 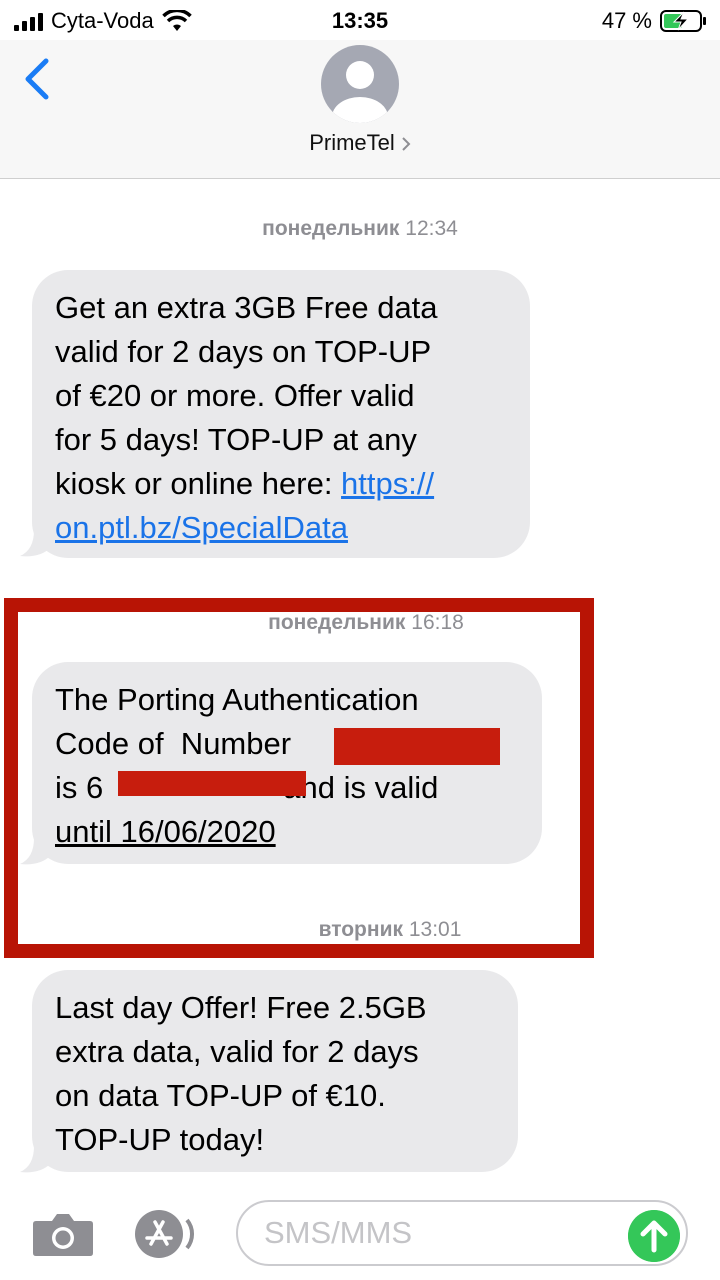 What do you see at coordinates (338, 1232) in the screenshot?
I see `sms-placeholder: SMS/MMS` at bounding box center [338, 1232].